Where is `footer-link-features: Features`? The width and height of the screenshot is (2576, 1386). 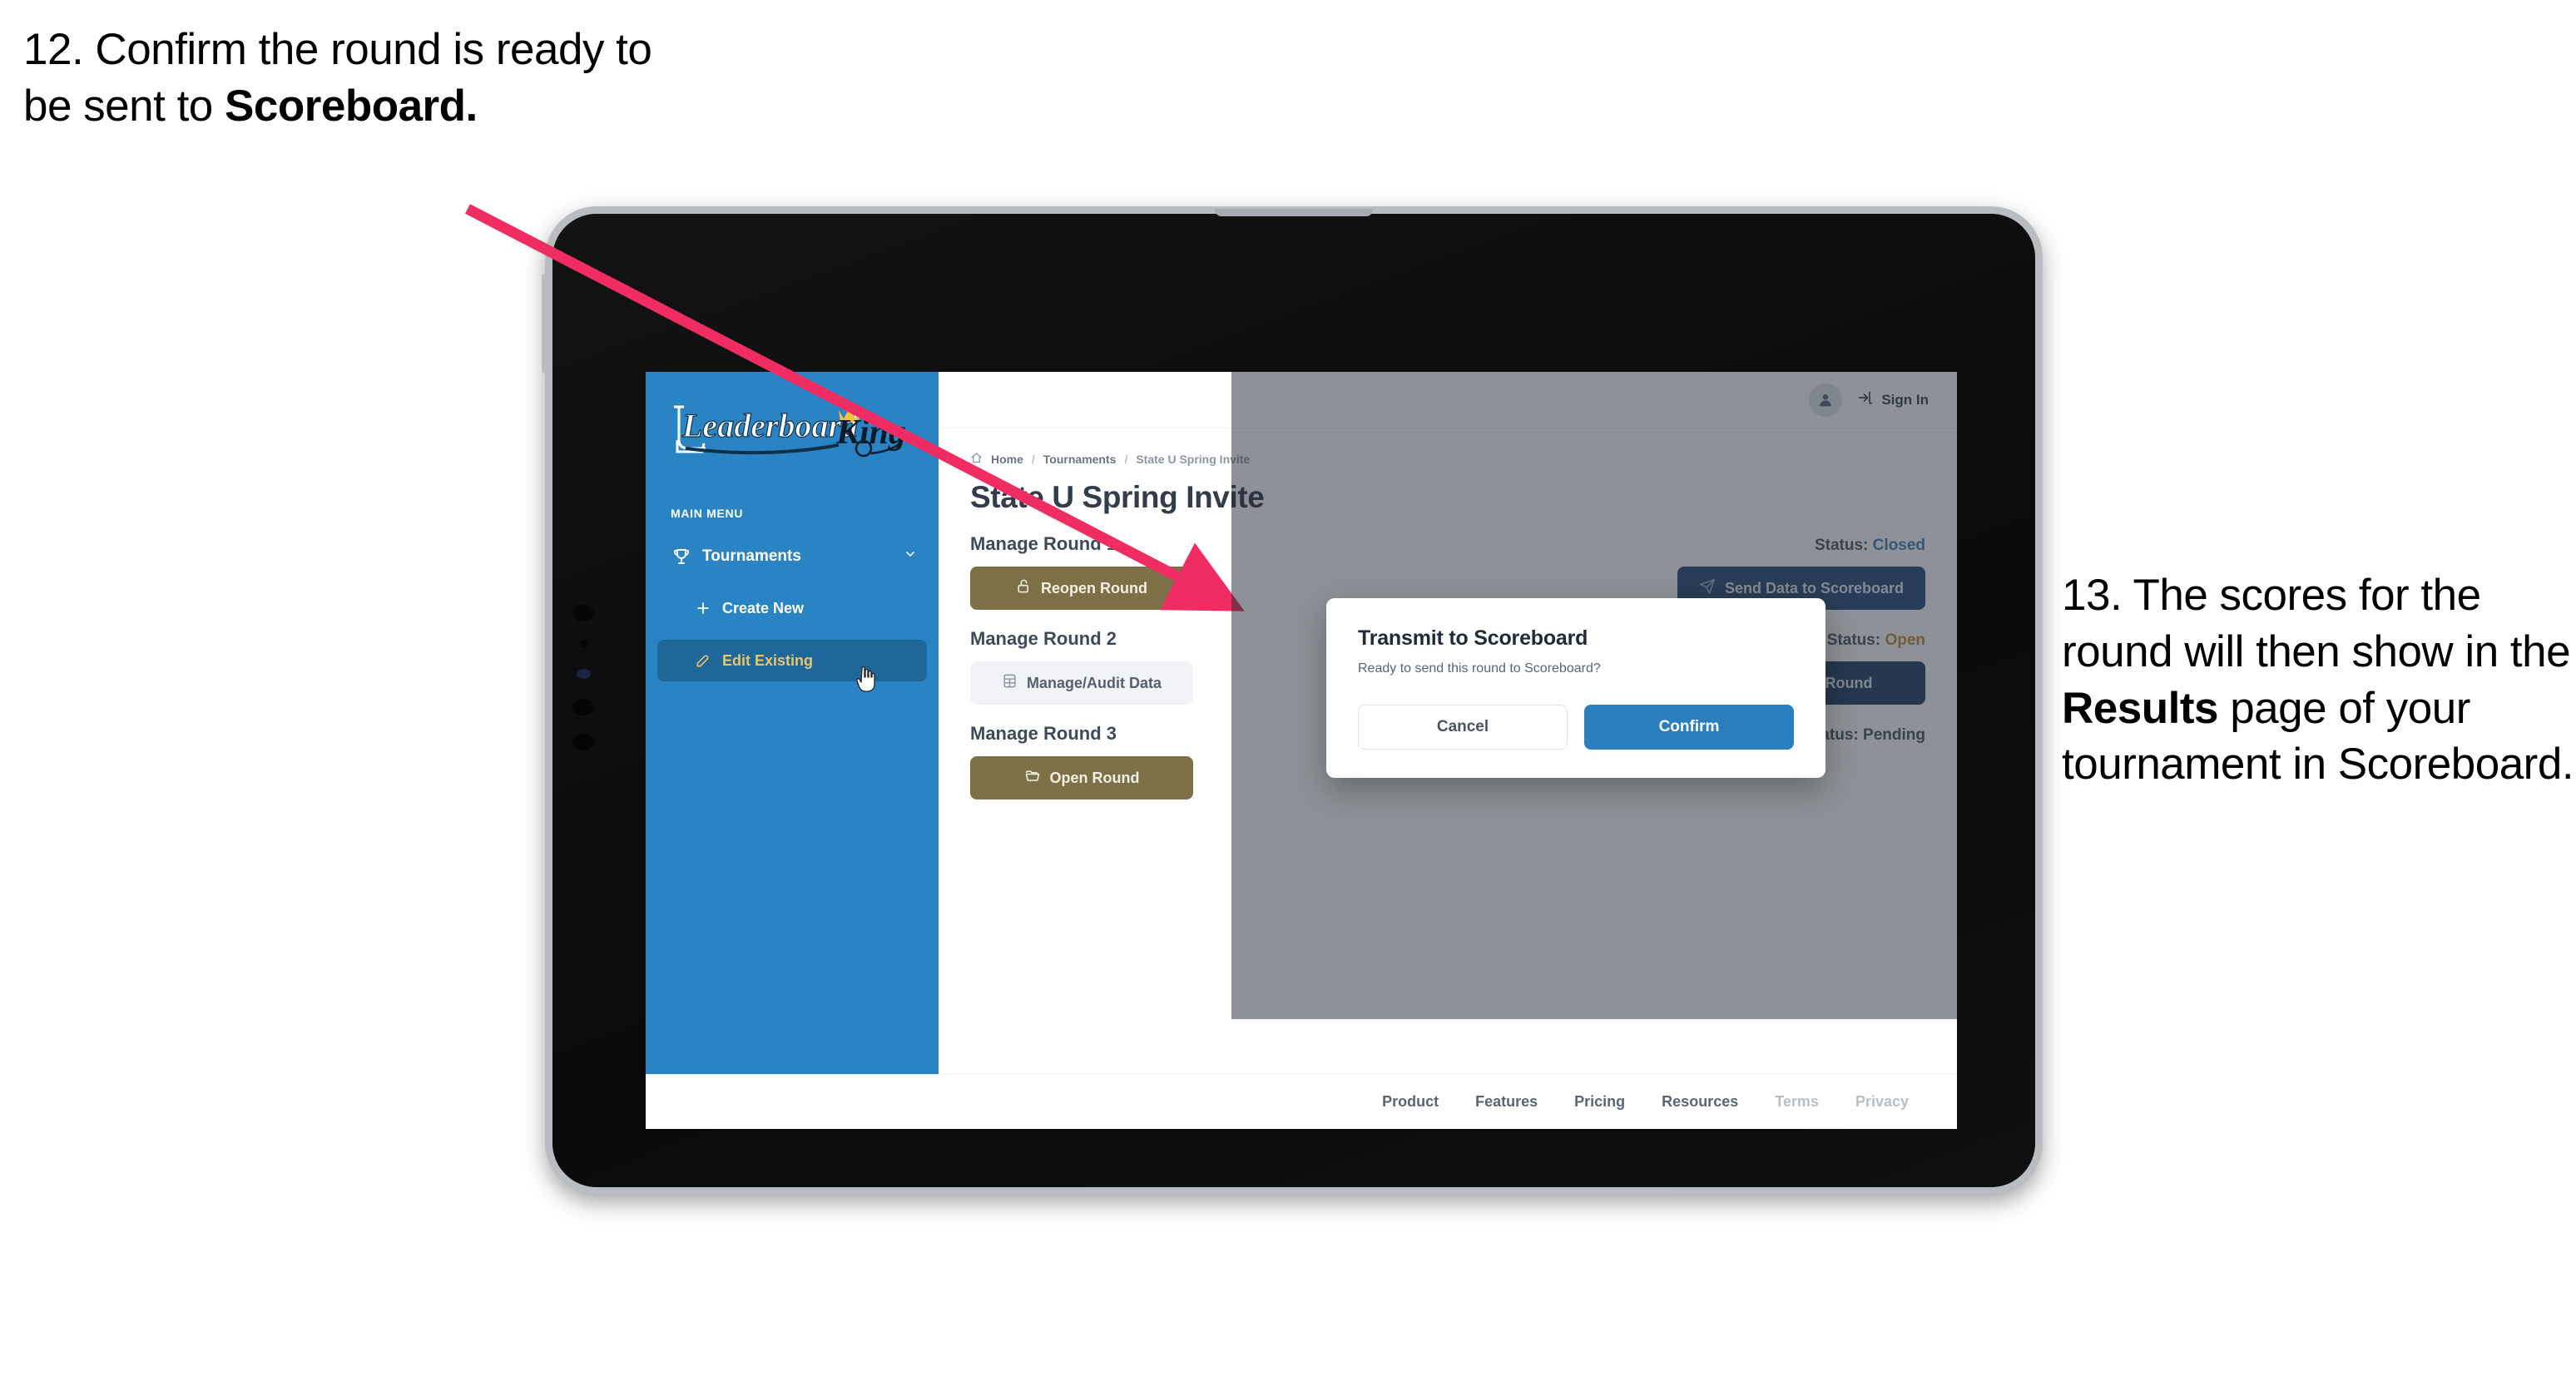 footer-link-features: Features is located at coordinates (1507, 1102).